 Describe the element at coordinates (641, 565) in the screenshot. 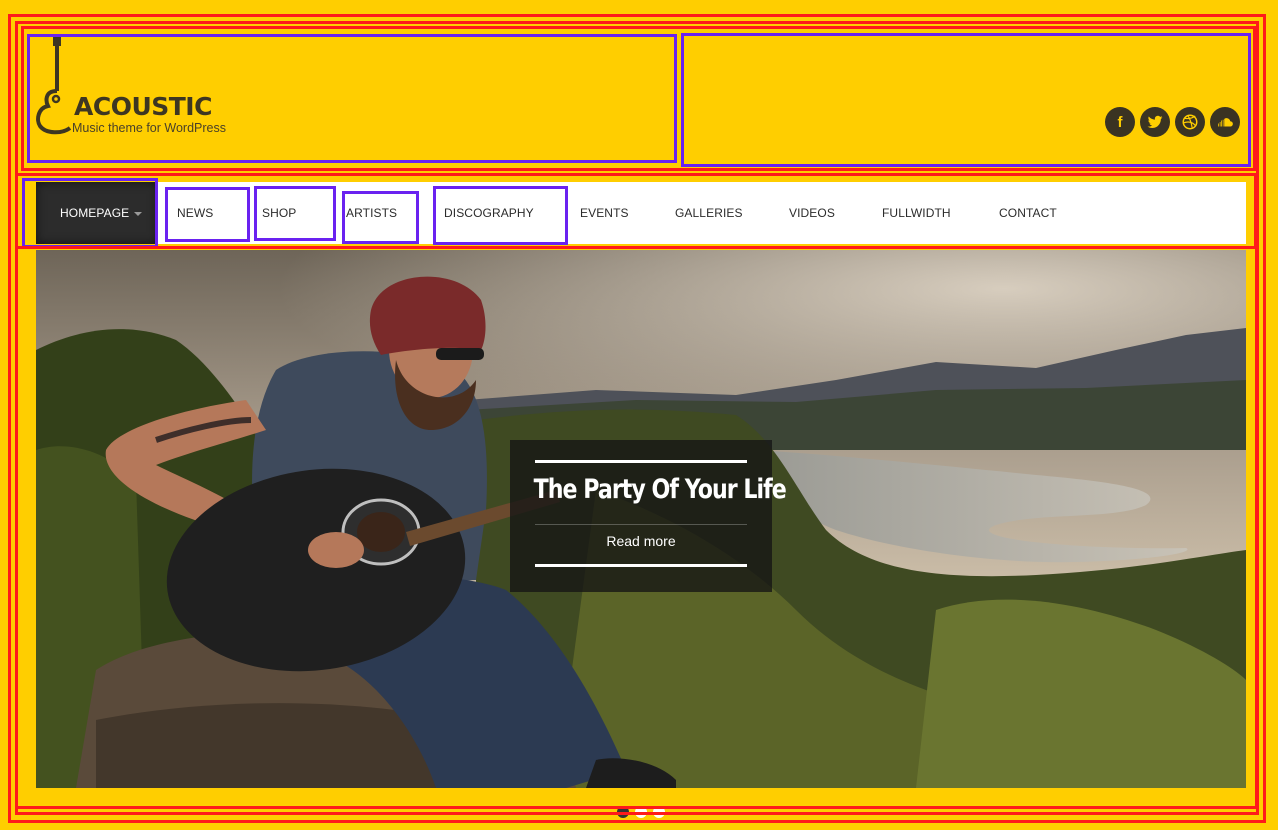

I see `caption-bottom-rule` at that location.